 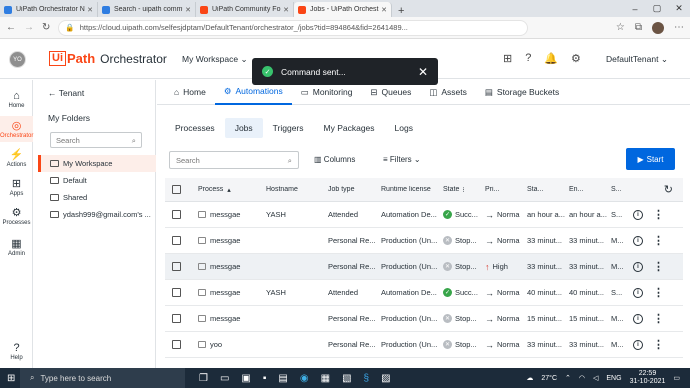 I want to click on collections-icon: ⧉, so click(x=638, y=27).